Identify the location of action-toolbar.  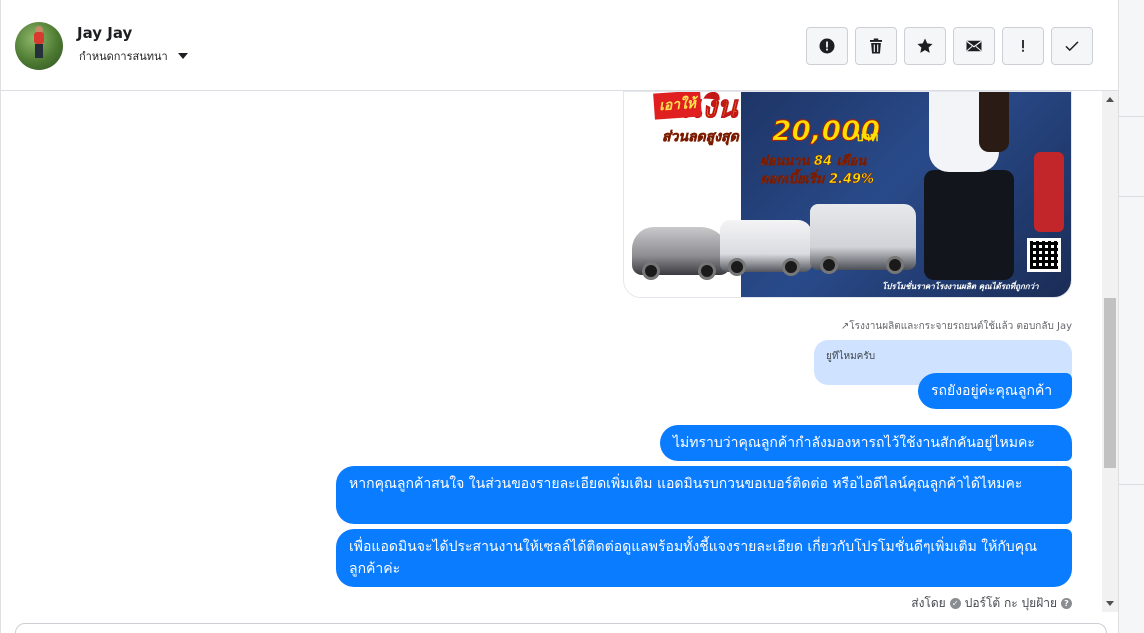
(949, 46).